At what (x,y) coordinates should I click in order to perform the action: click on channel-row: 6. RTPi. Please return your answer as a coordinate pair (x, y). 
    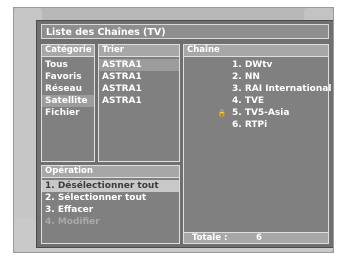
    Looking at the image, I should click on (256, 125).